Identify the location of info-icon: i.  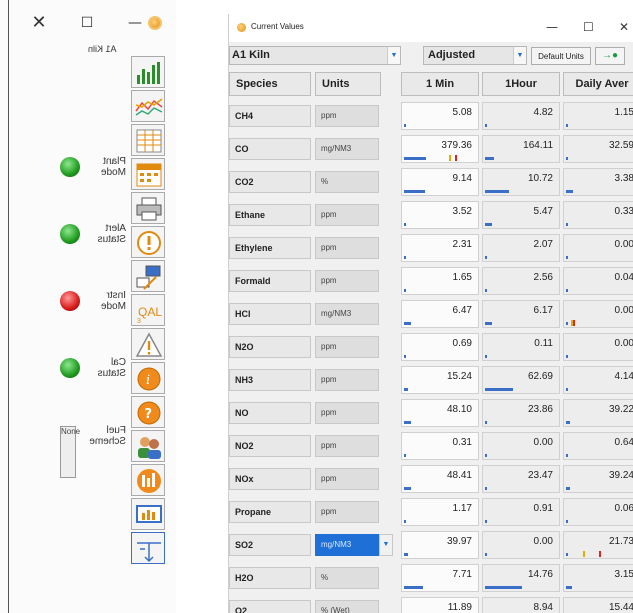
(149, 379).